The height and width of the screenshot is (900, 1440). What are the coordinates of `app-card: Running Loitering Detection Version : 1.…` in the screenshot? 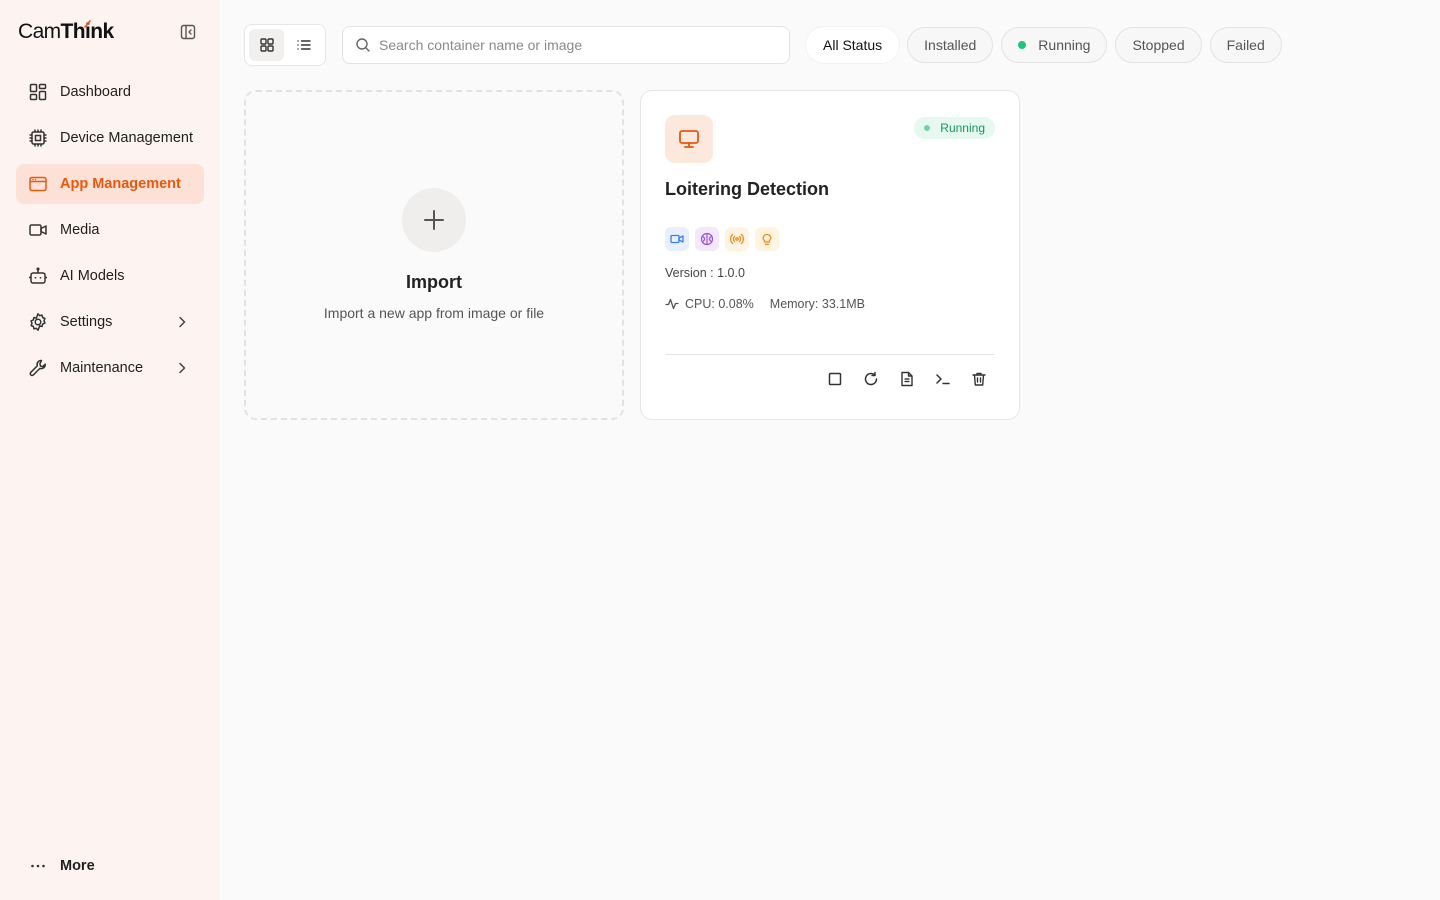 It's located at (830, 255).